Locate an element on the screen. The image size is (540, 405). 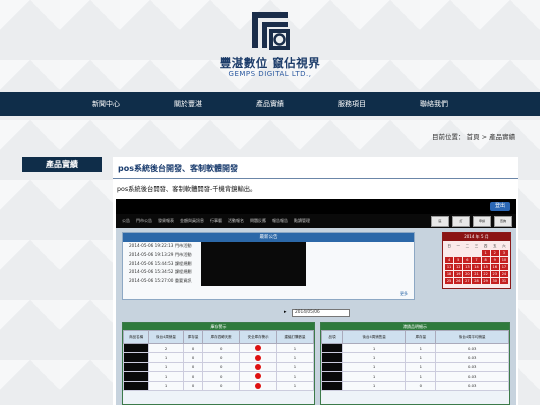
menu-item: 行事曆 is located at coordinates (216, 221).